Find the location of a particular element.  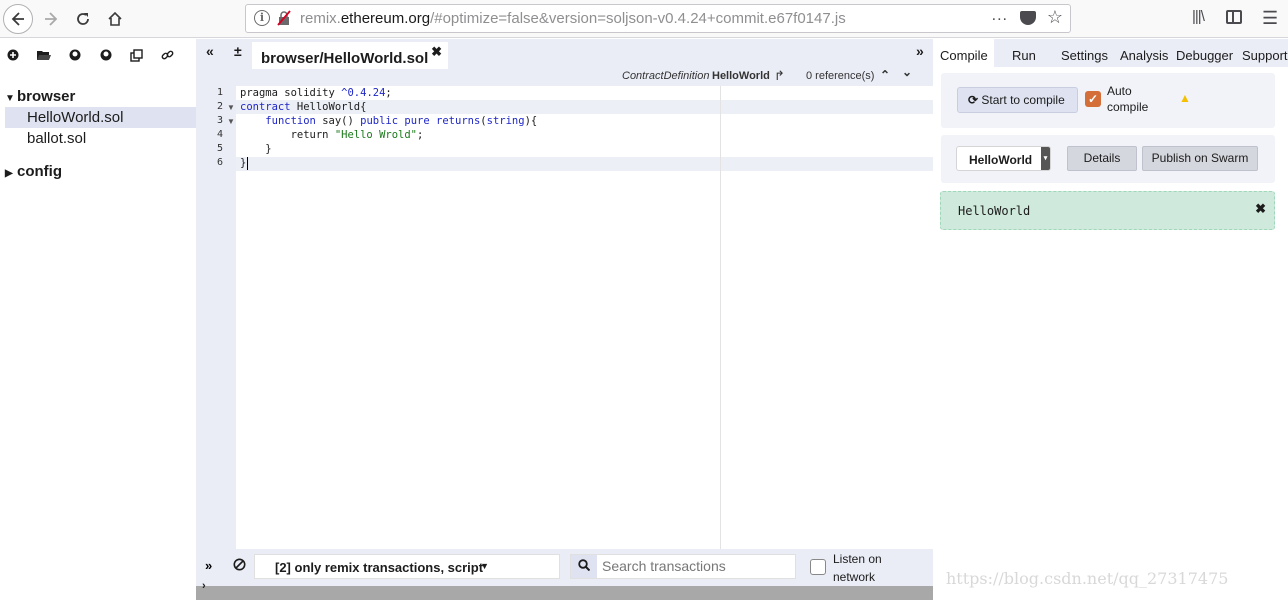

code-token: "Hello Wrold" is located at coordinates (376, 135).